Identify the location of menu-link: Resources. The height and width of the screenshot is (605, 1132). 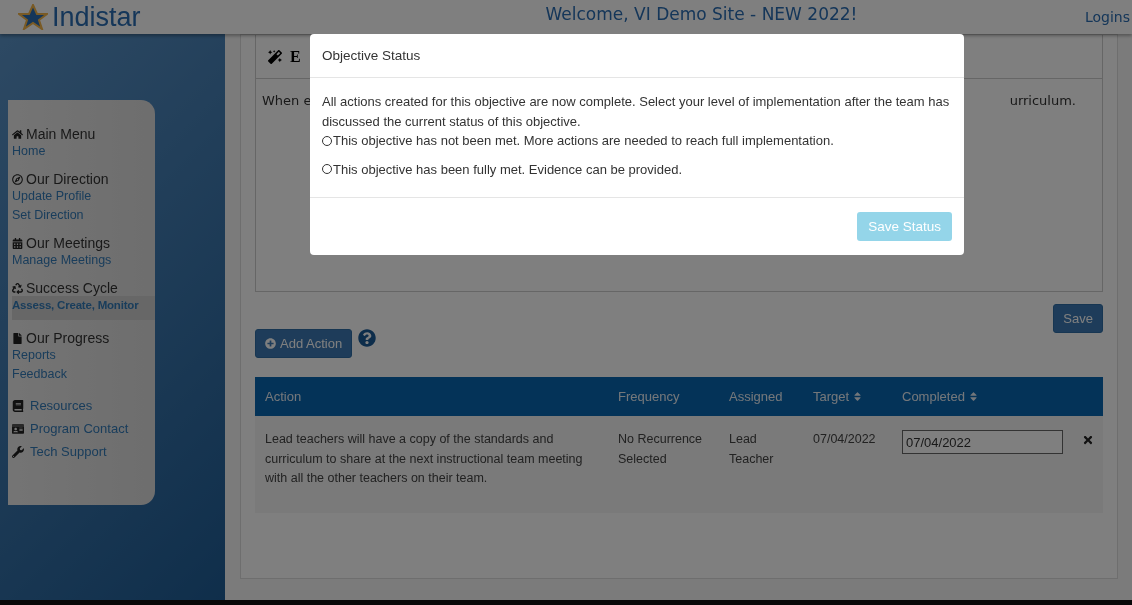
(83, 405).